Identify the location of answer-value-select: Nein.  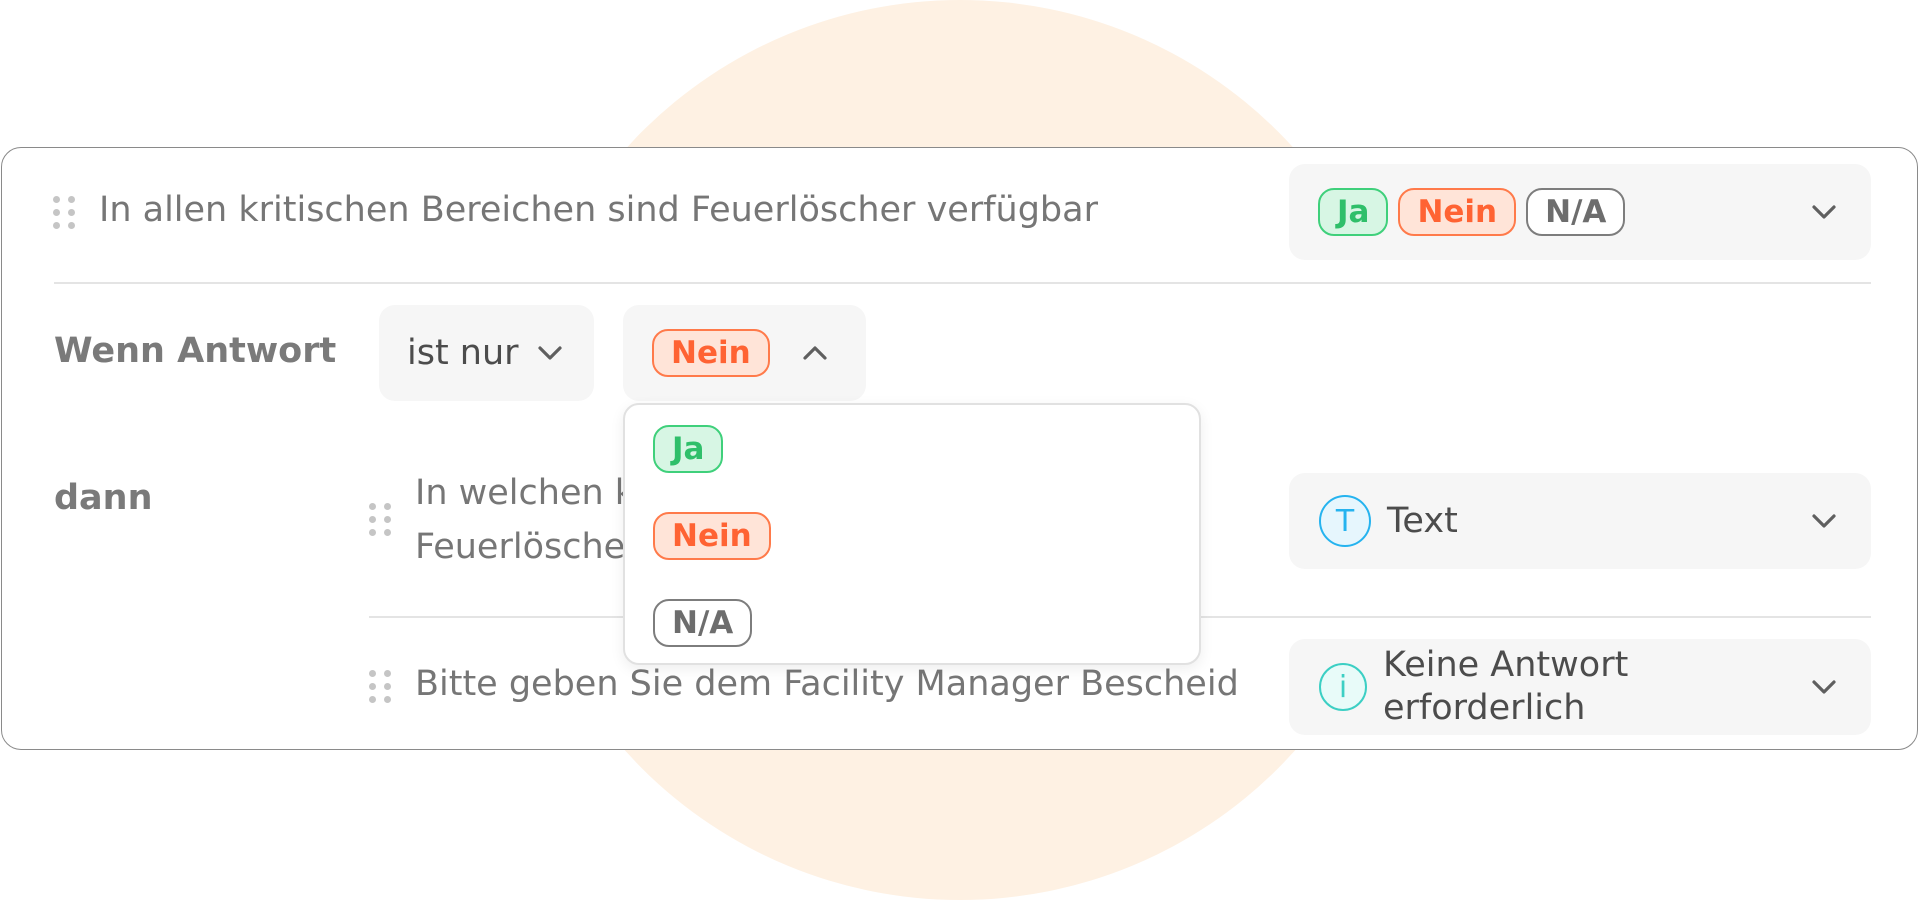
(744, 353).